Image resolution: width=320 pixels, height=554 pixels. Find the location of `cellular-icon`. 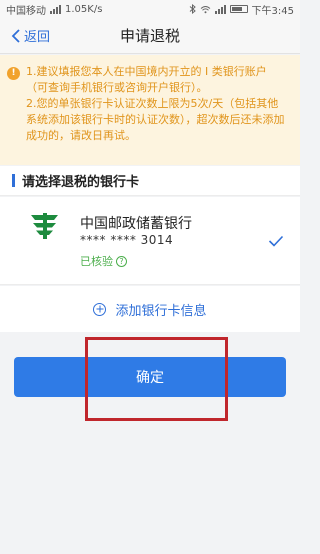

cellular-icon is located at coordinates (220, 9).